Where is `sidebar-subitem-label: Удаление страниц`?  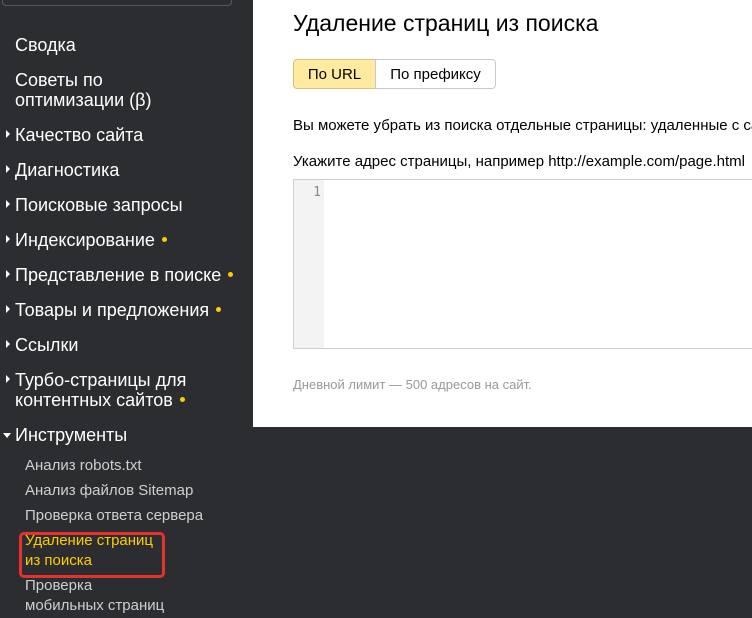 sidebar-subitem-label: Удаление страниц is located at coordinates (89, 540).